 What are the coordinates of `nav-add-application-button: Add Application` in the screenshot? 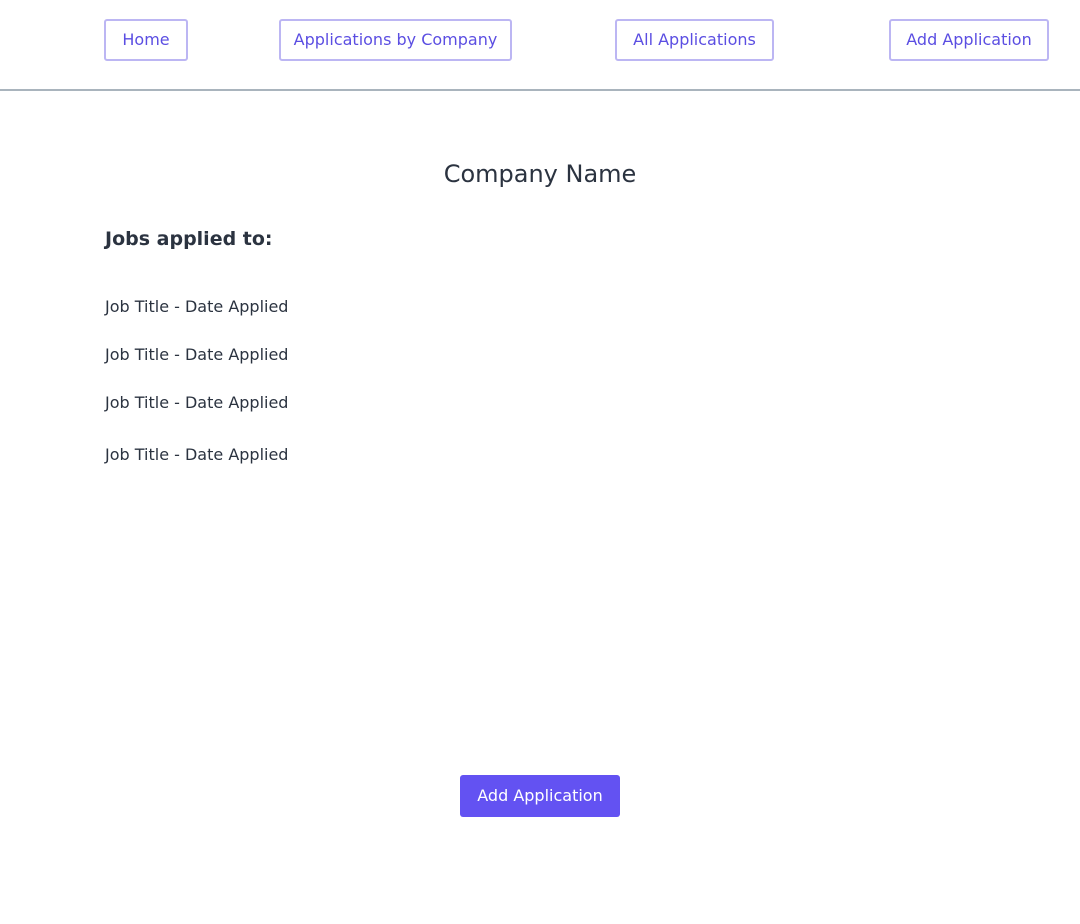 It's located at (969, 40).